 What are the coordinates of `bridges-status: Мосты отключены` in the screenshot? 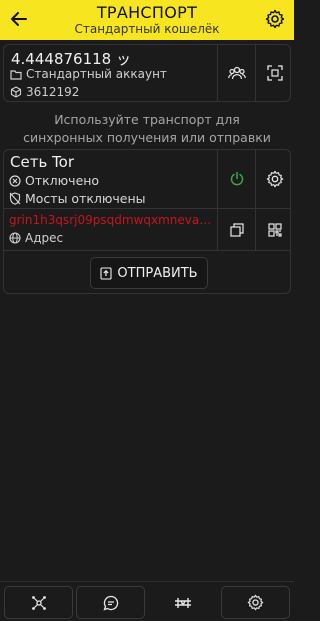 It's located at (77, 198).